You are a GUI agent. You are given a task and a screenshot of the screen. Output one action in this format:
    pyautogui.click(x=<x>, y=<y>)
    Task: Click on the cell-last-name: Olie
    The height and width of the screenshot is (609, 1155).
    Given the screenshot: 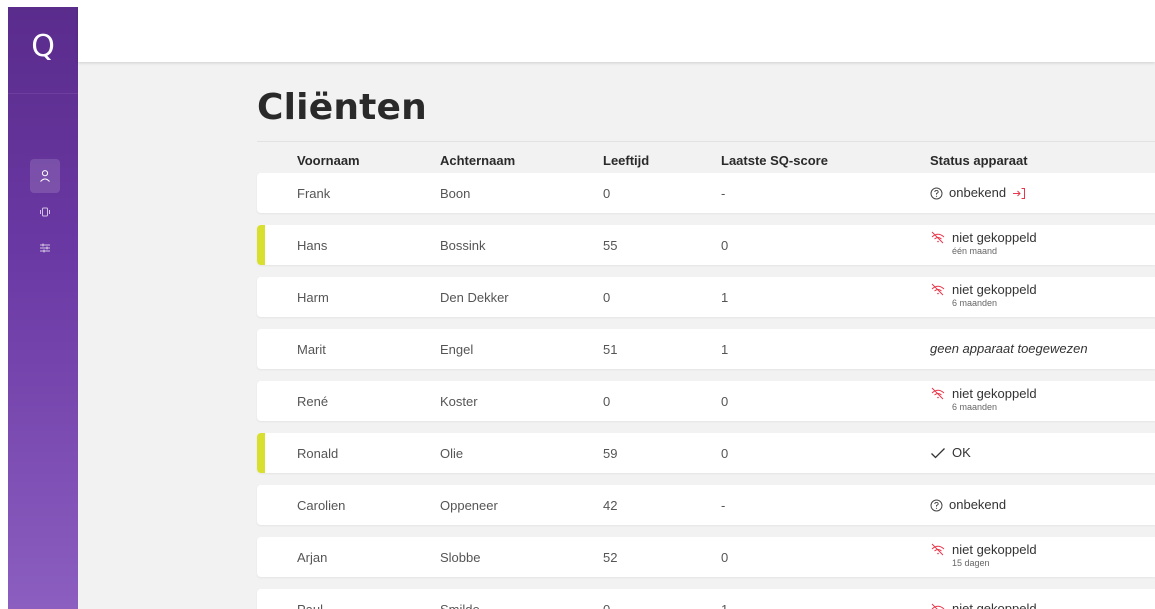 What is the action you would take?
    pyautogui.click(x=452, y=453)
    